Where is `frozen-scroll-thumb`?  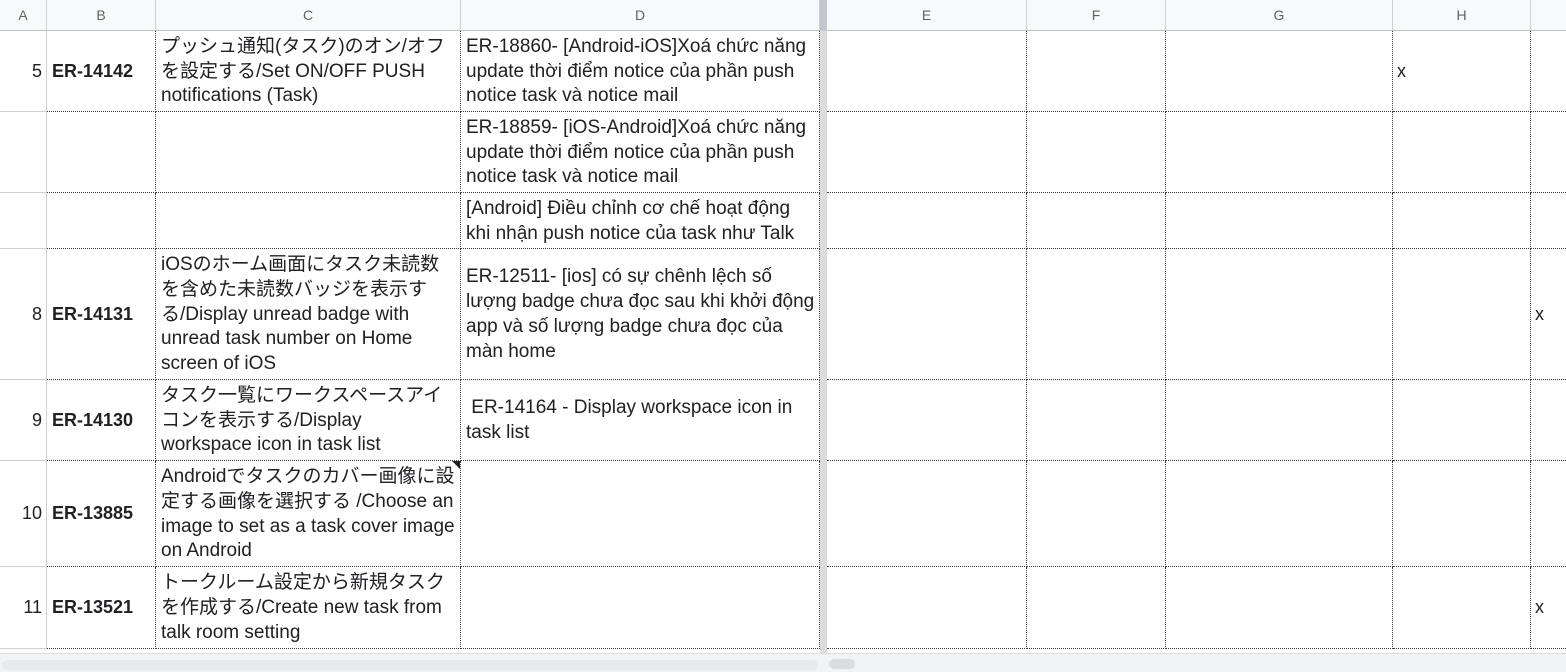
frozen-scroll-thumb is located at coordinates (410, 665).